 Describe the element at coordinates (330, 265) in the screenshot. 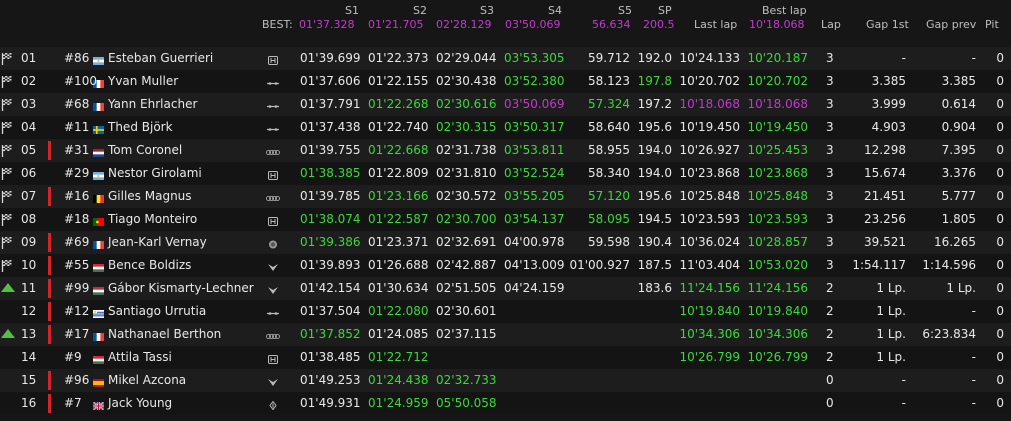

I see `cell-s1: 01'39.893` at that location.